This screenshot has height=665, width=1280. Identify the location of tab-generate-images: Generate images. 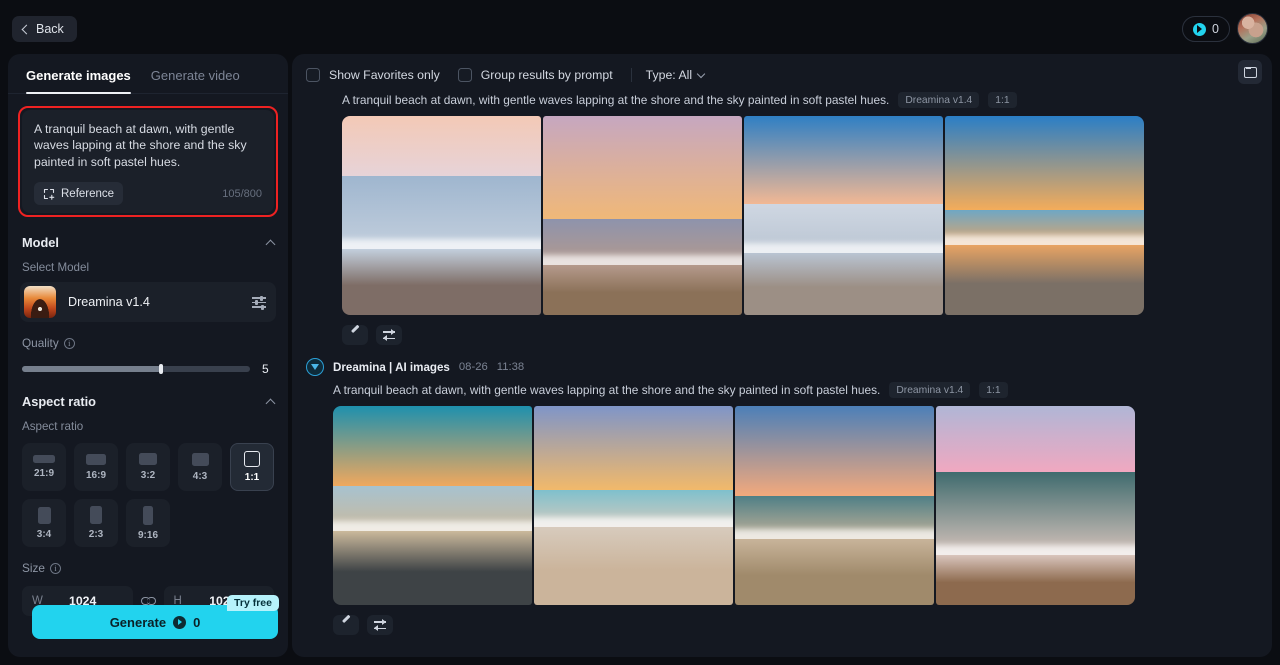
(78, 81).